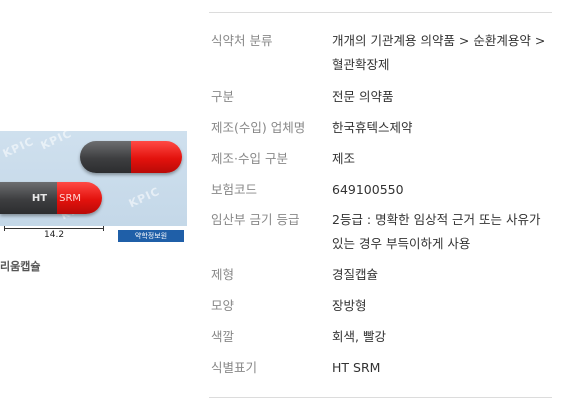 The width and height of the screenshot is (567, 400). What do you see at coordinates (255, 219) in the screenshot?
I see `row-label: 임산부 금기 등급` at bounding box center [255, 219].